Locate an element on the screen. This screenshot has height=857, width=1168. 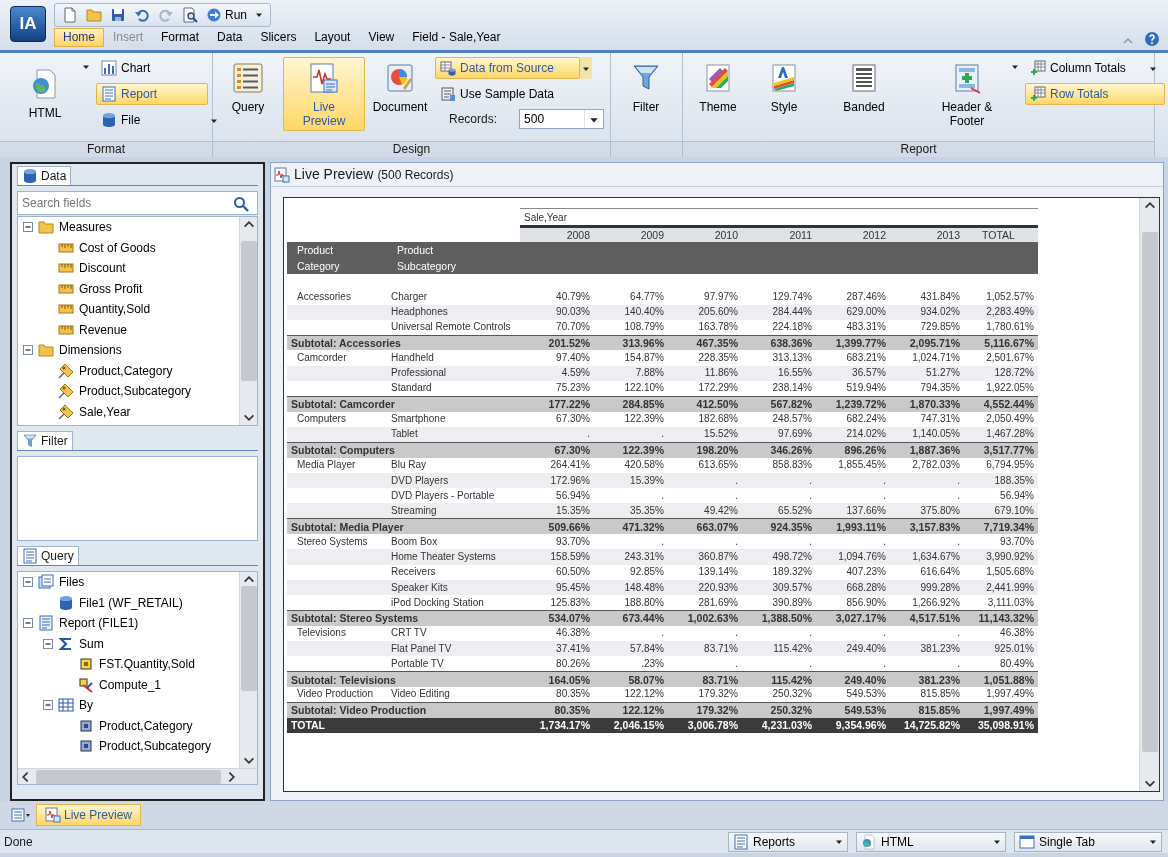
tree-item: Discount is located at coordinates (102, 268).